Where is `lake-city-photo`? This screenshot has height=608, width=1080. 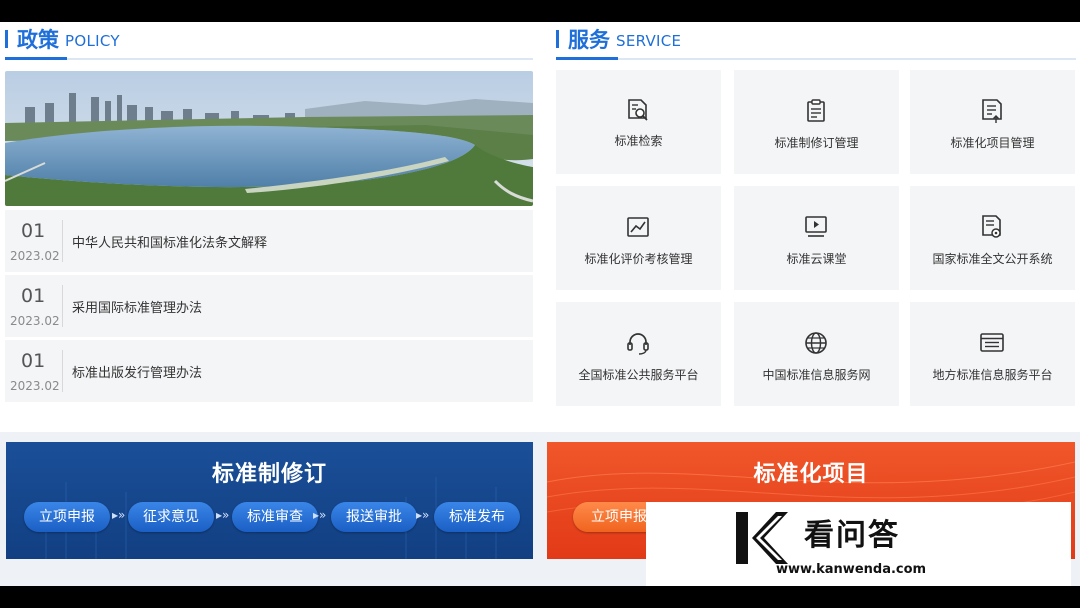
lake-city-photo is located at coordinates (269, 138).